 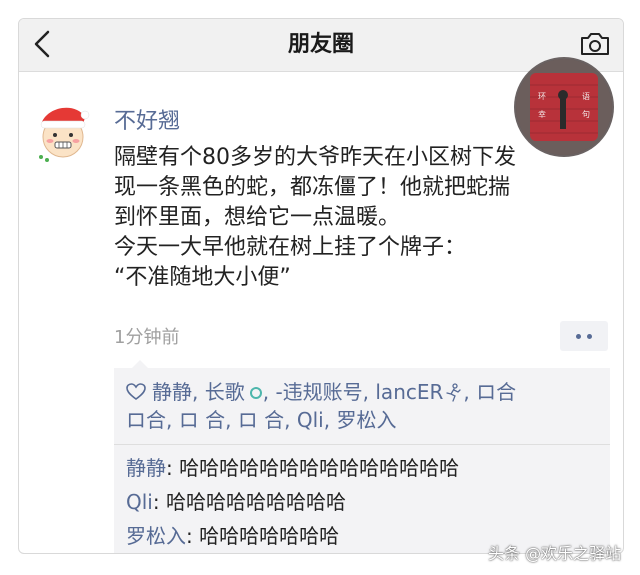 I want to click on comment-text: 哈哈哈哈哈哈哈, so click(x=269, y=536).